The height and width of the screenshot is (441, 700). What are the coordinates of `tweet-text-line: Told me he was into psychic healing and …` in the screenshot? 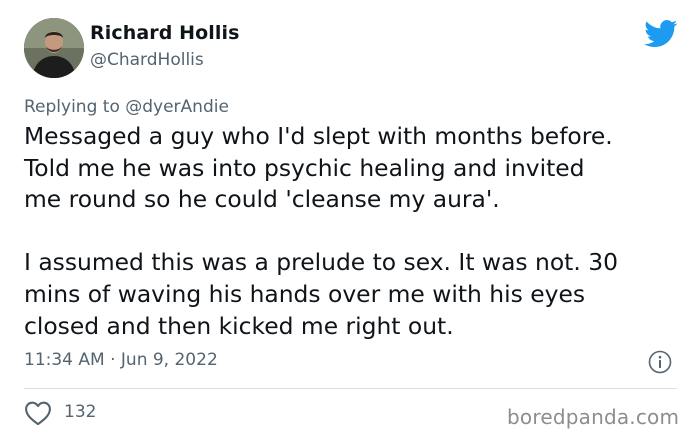 It's located at (304, 167).